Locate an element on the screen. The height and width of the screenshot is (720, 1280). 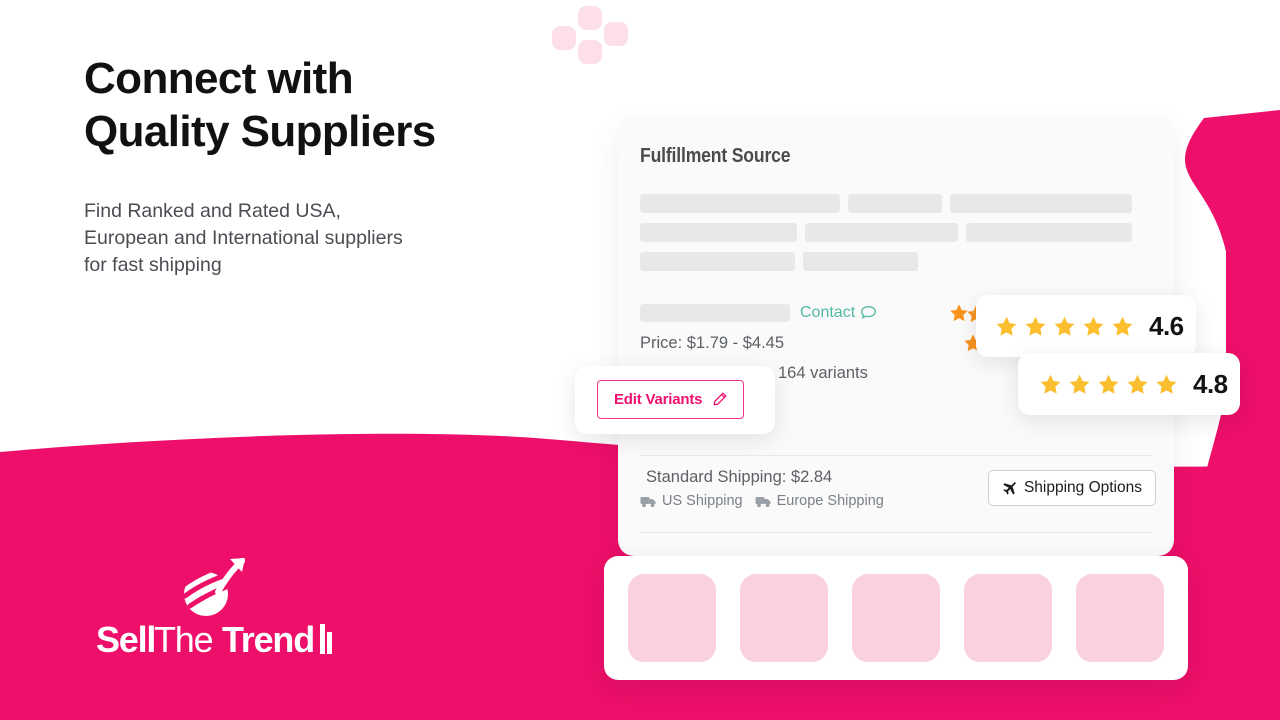
rating-badge-secondary: 4.8 is located at coordinates (1129, 384).